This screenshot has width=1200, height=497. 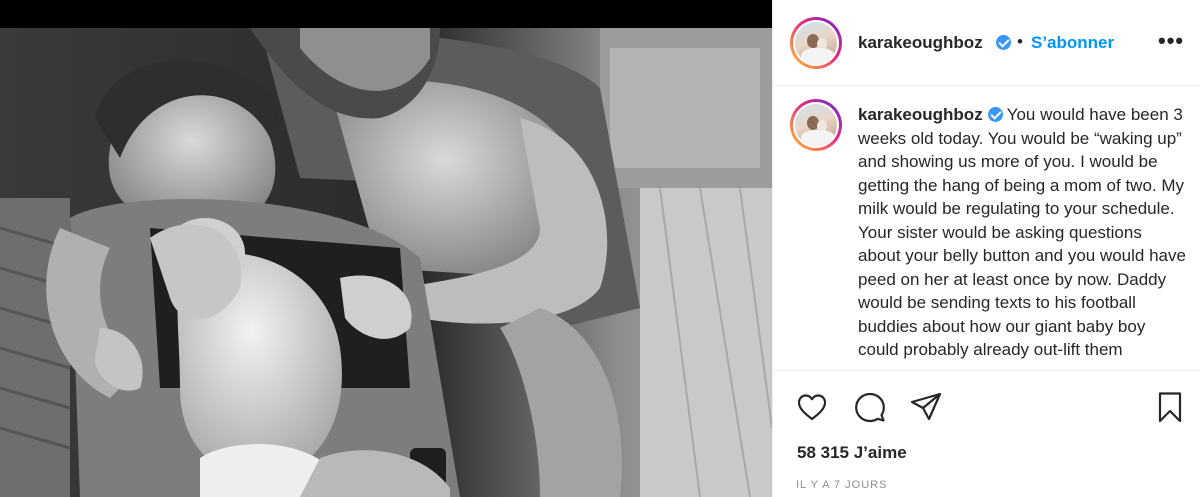 I want to click on caption-author-avatar, so click(x=816, y=125).